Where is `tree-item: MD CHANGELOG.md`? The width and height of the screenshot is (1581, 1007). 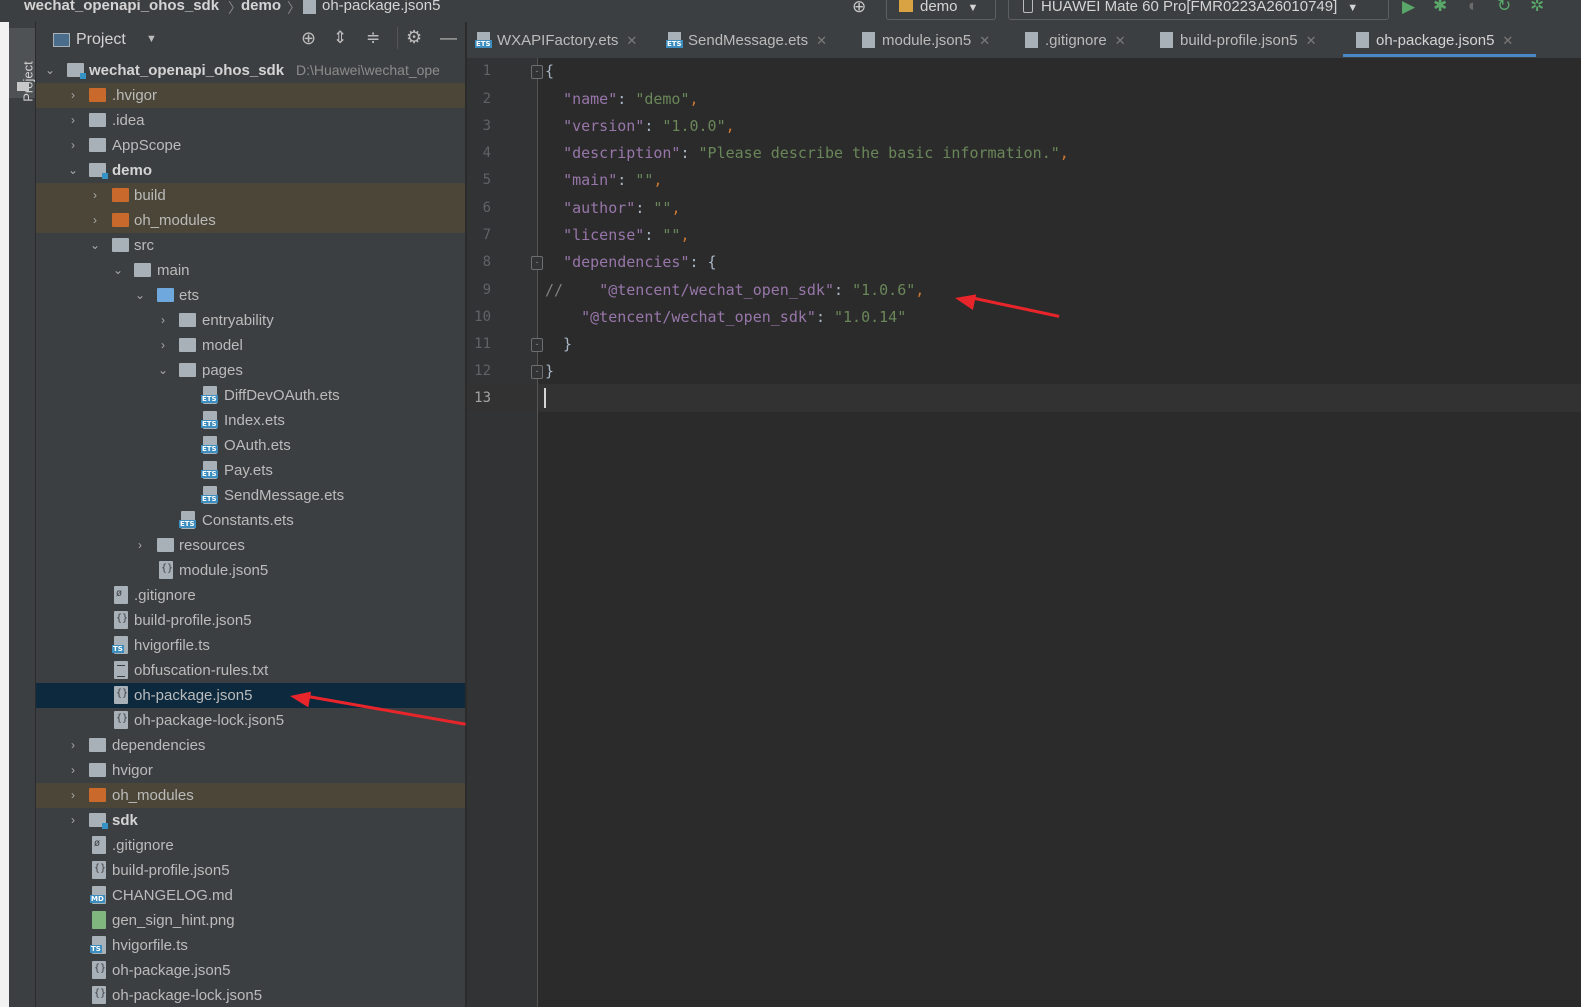
tree-item: MD CHANGELOG.md is located at coordinates (250, 895).